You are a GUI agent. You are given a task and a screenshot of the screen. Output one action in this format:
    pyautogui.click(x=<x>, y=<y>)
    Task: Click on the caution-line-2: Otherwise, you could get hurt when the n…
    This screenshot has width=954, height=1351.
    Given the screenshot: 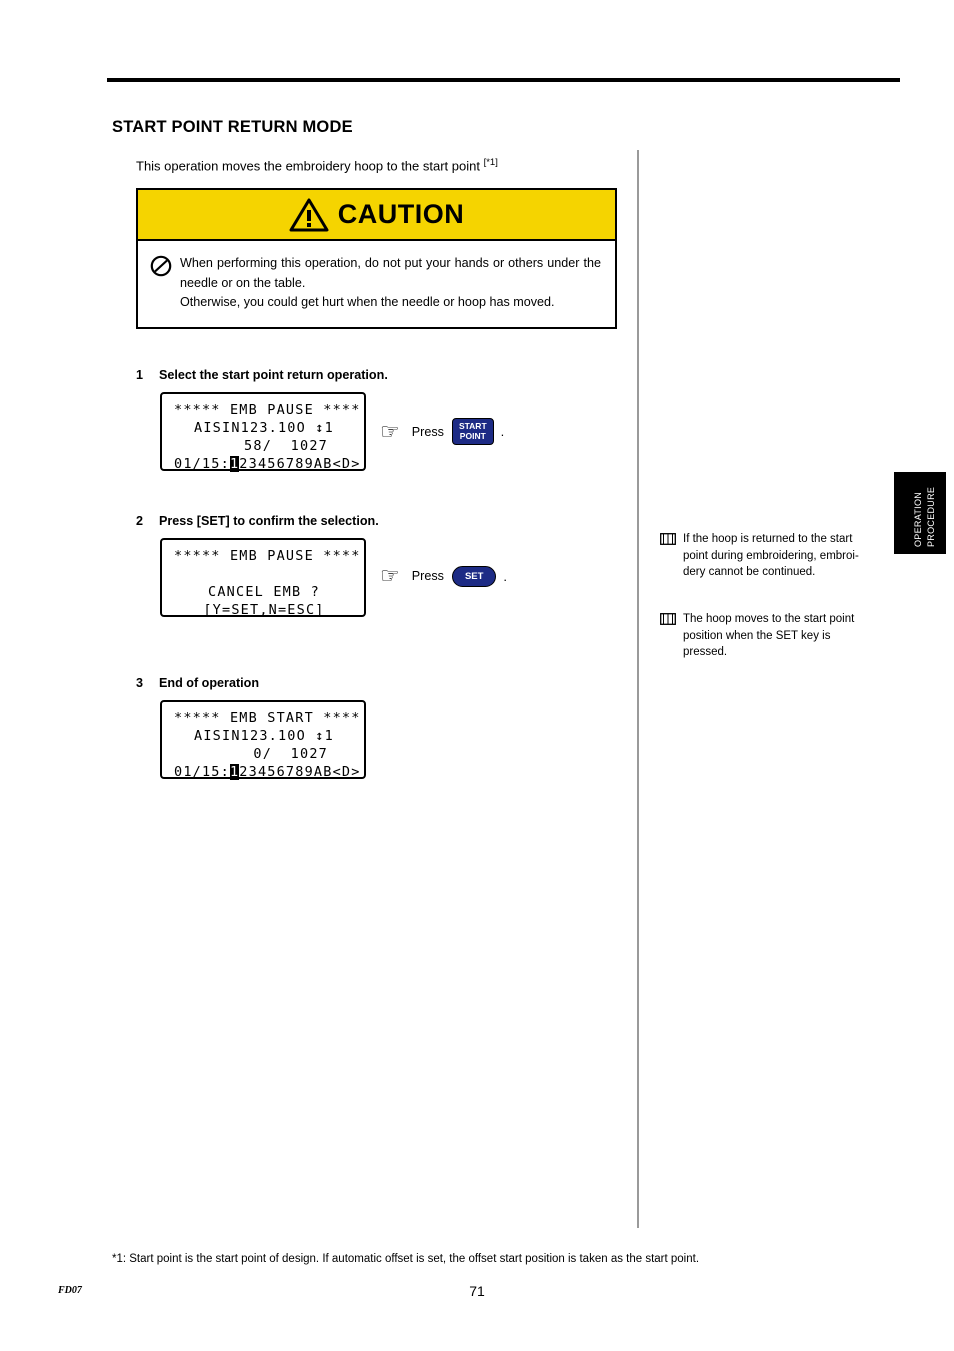 What is the action you would take?
    pyautogui.click(x=367, y=302)
    